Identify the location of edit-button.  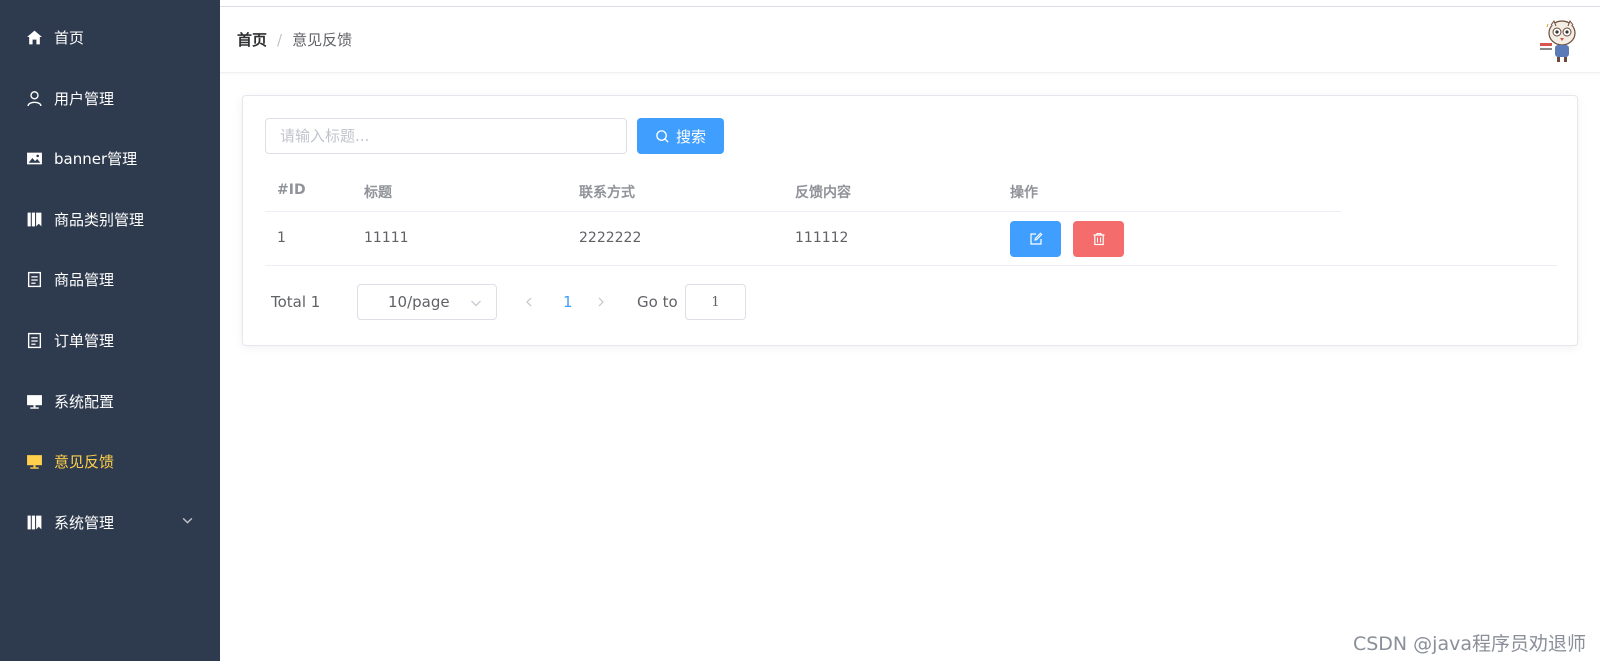
(1035, 239).